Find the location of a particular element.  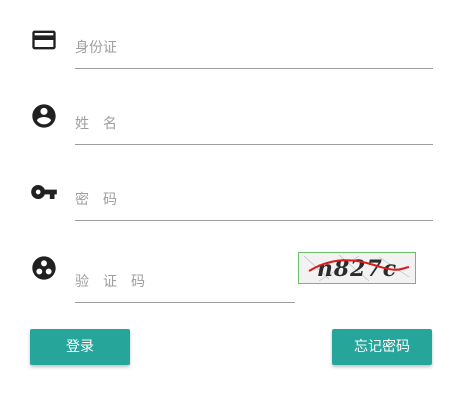

captcha-input is located at coordinates (185, 281).